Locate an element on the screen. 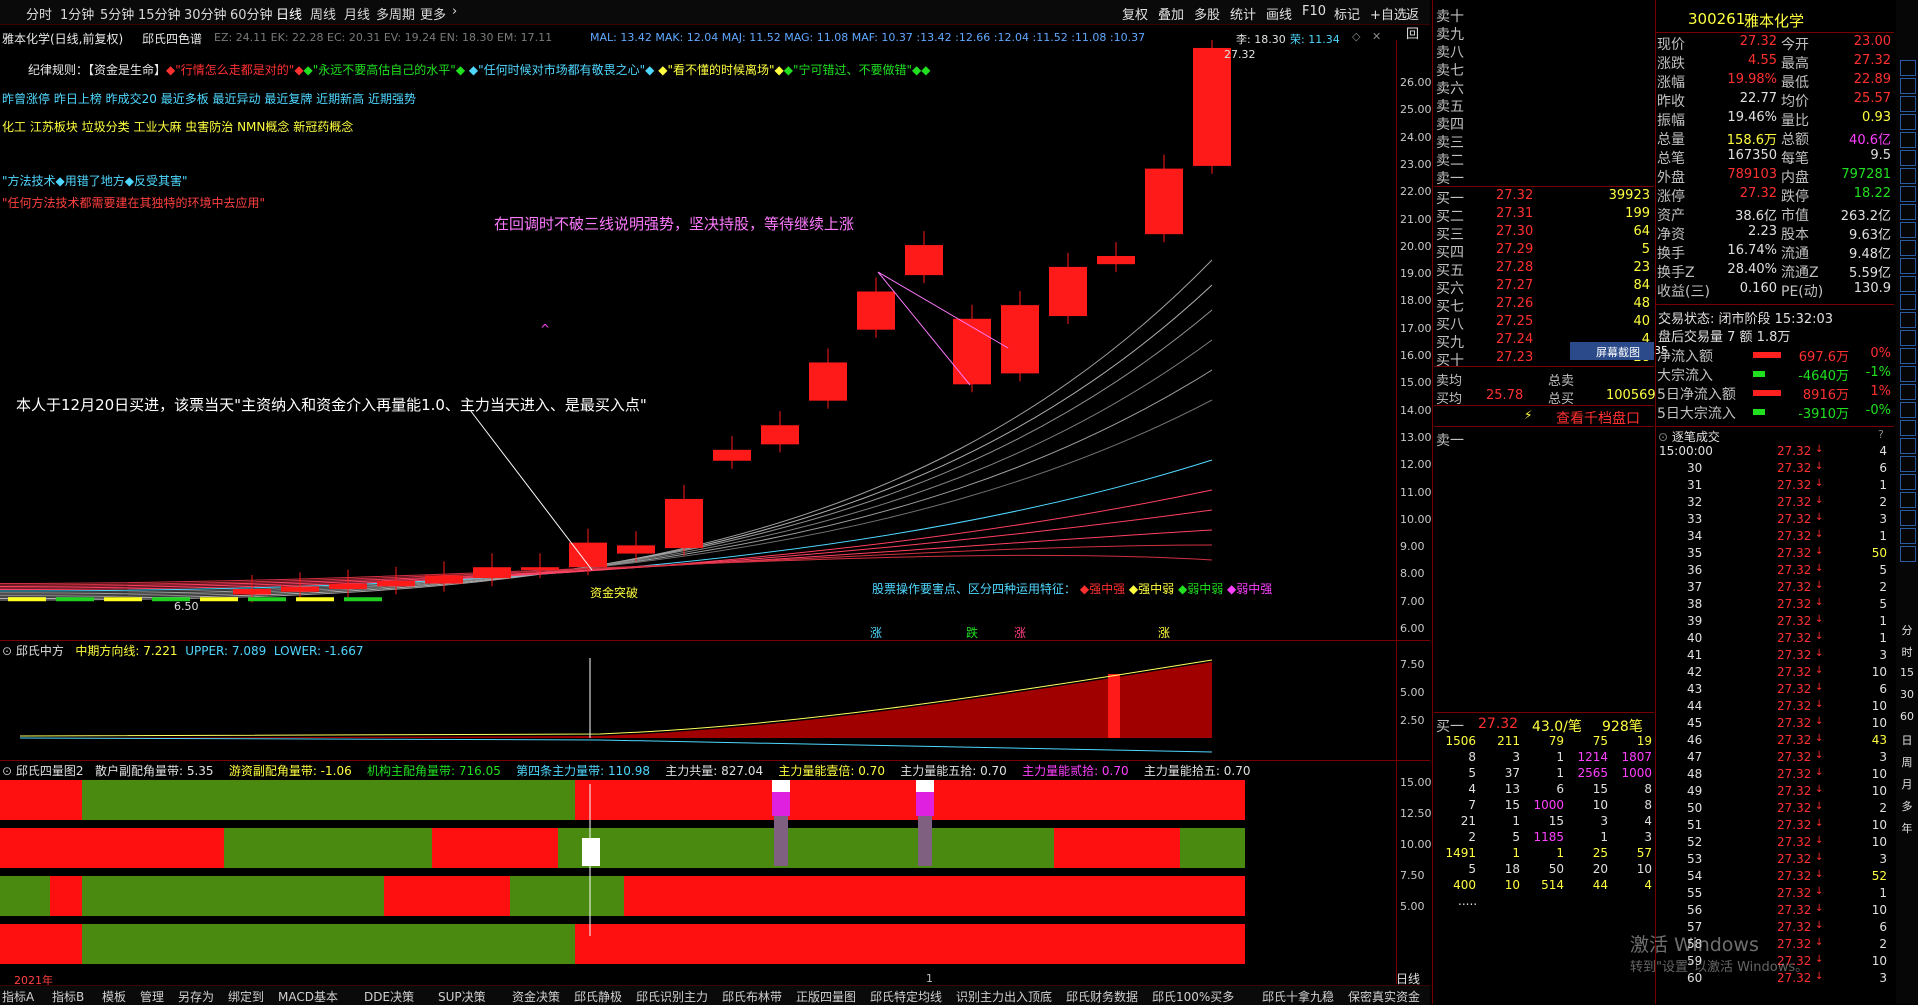 Image resolution: width=1918 pixels, height=1005 pixels. indicator-tab: 模板 is located at coordinates (114, 996).